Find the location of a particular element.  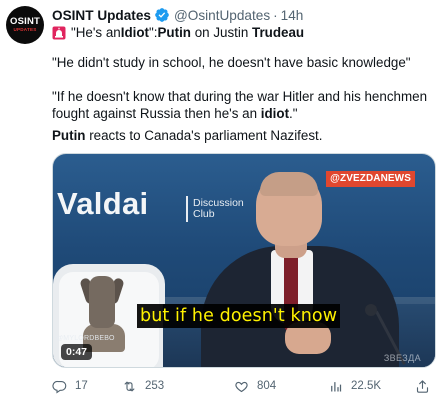

watermark-left: @MYLORDBEBO is located at coordinates (85, 338).